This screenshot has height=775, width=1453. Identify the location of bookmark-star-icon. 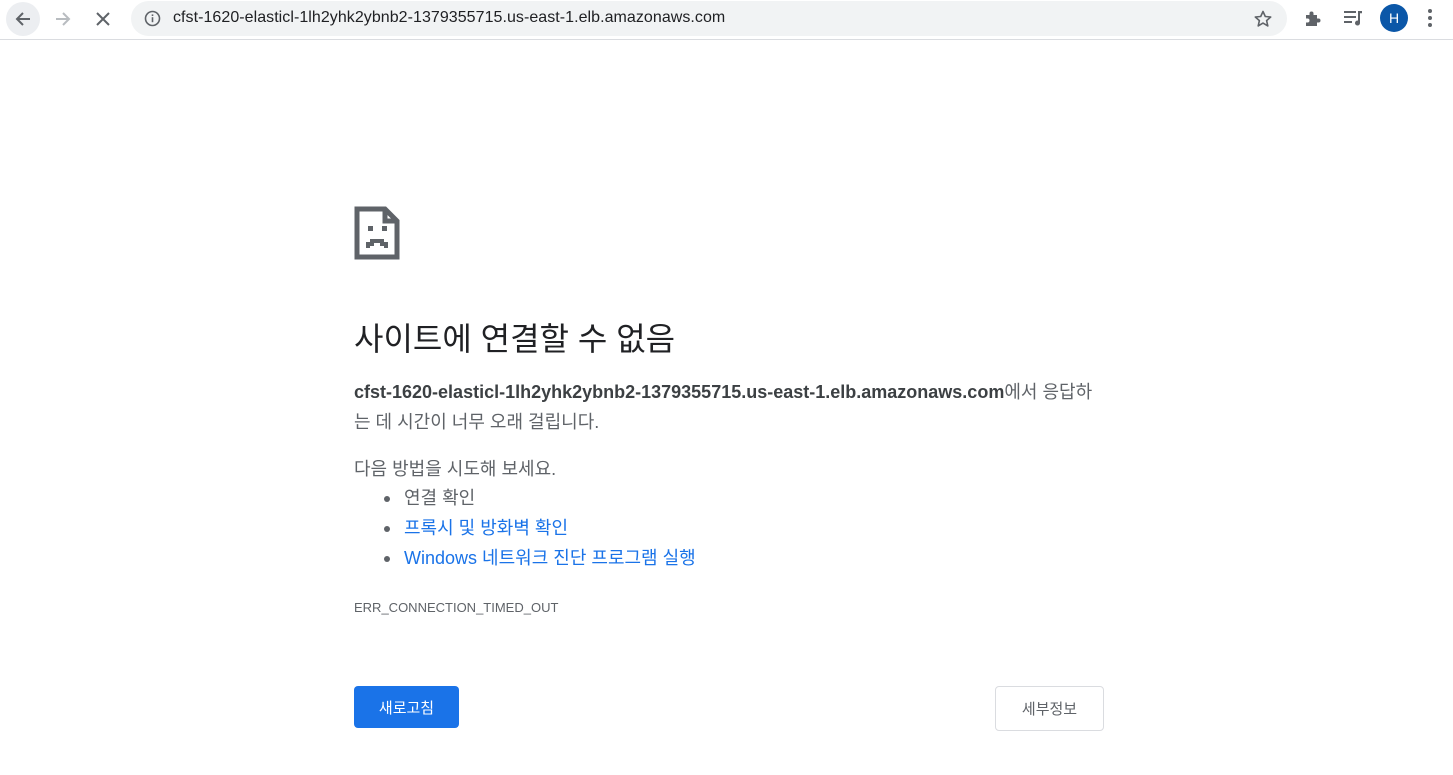
(1263, 19).